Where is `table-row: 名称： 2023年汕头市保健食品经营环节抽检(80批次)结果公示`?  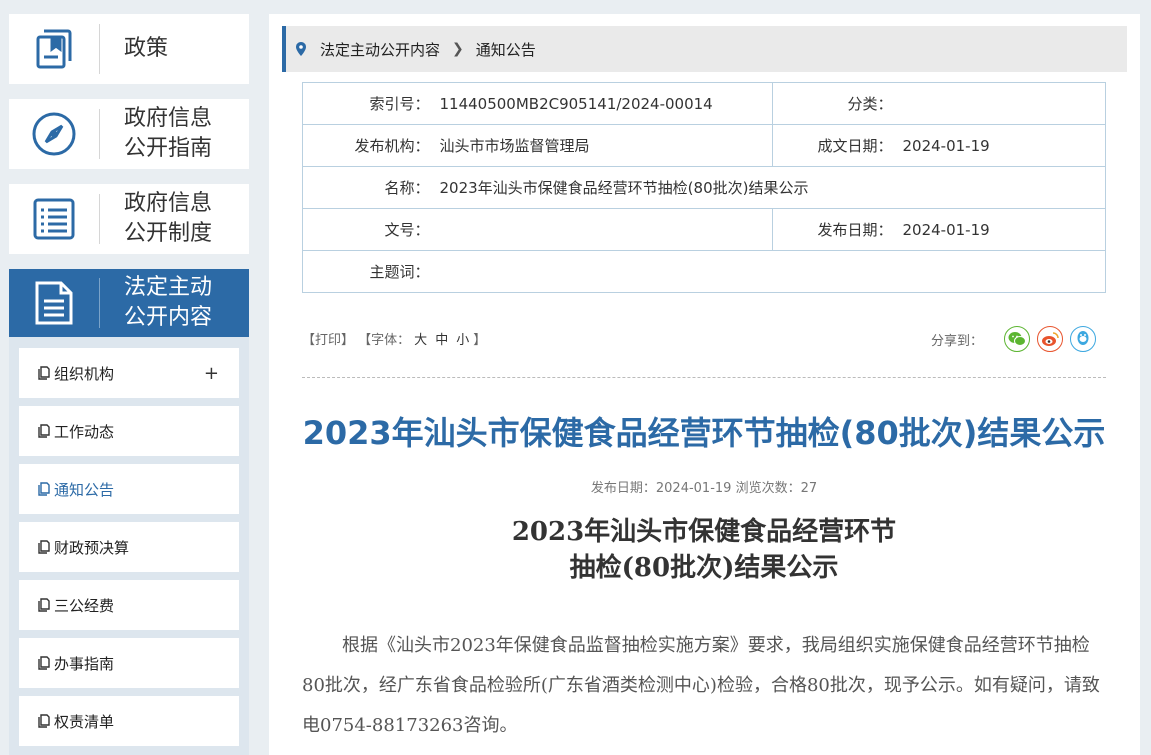
table-row: 名称： 2023年汕头市保健食品经营环节抽检(80批次)结果公示 is located at coordinates (704, 187).